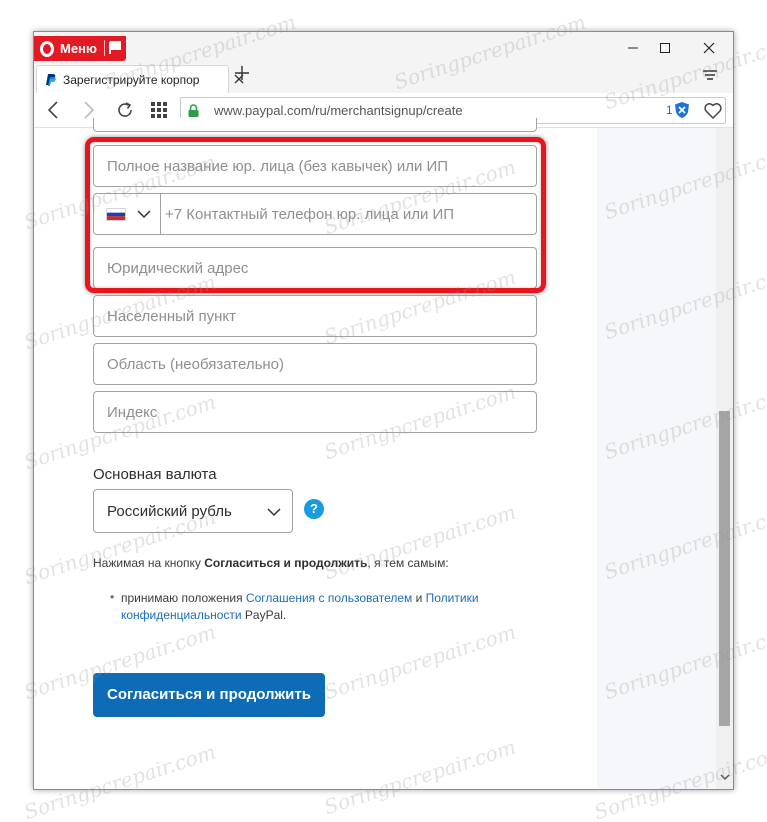 The width and height of the screenshot is (767, 822). I want to click on scrollbar-thumb, so click(724, 568).